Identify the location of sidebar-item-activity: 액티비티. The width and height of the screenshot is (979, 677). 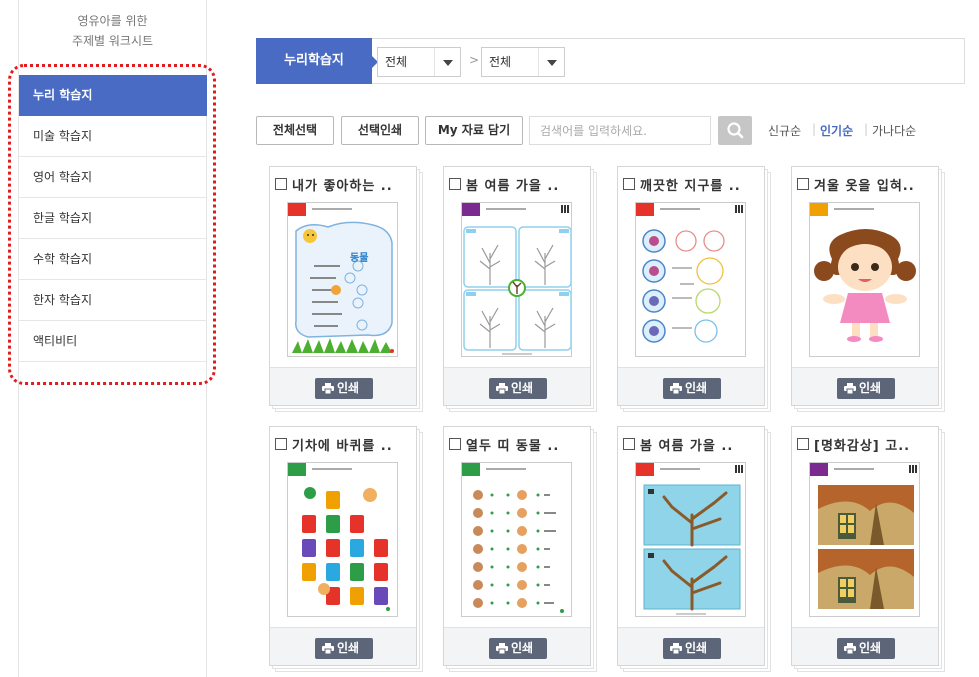
(113, 341).